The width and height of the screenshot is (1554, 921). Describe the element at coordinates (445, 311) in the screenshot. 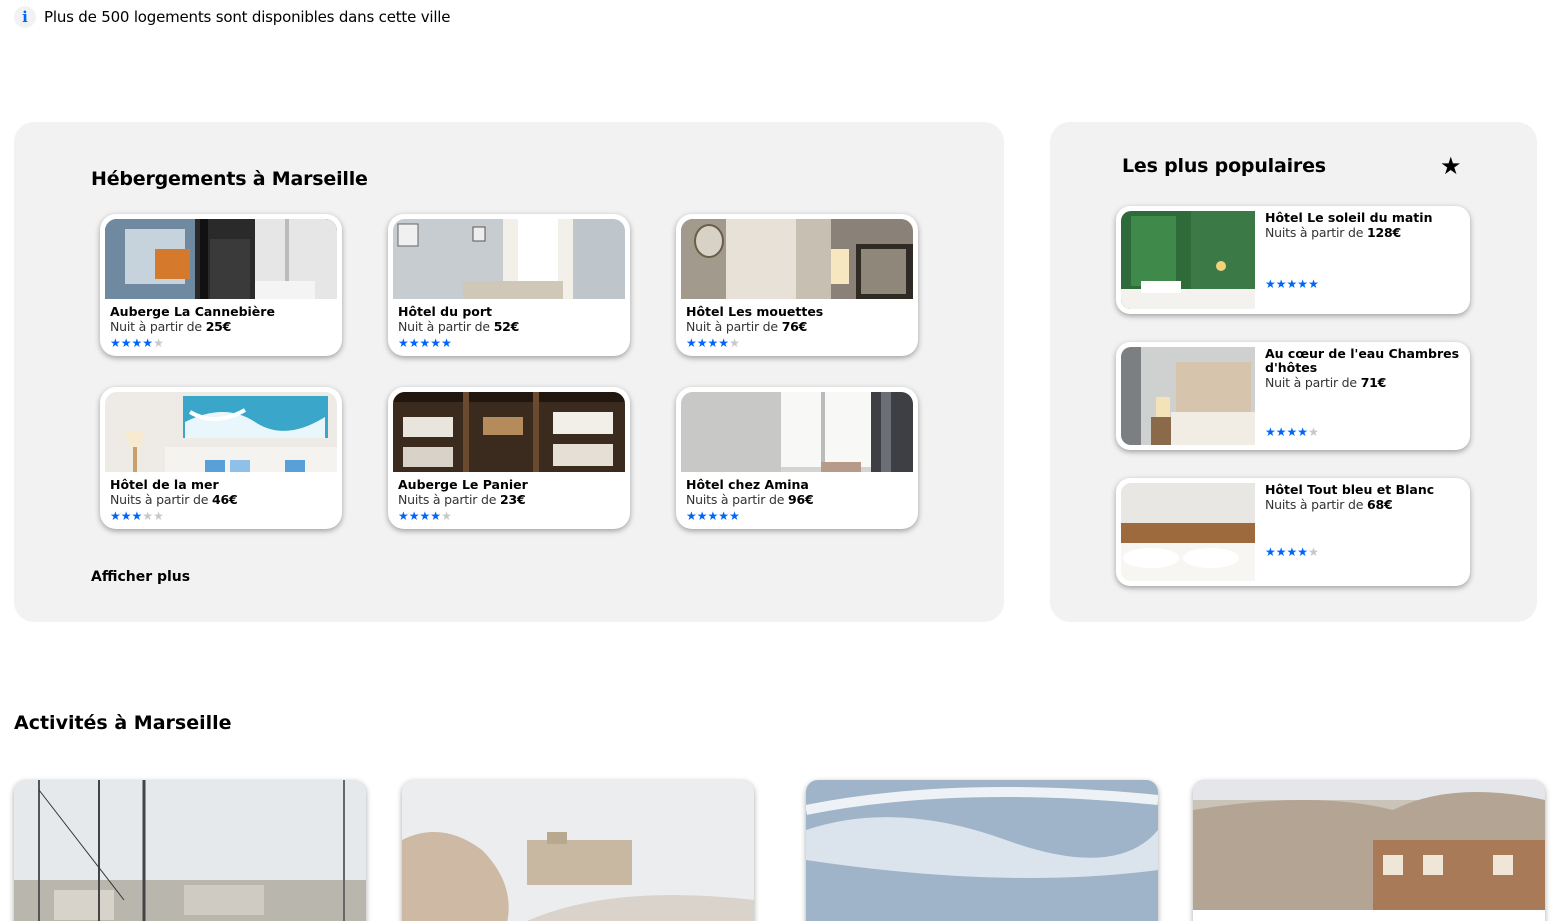

I see `hotel-name: Hôtel du port` at that location.